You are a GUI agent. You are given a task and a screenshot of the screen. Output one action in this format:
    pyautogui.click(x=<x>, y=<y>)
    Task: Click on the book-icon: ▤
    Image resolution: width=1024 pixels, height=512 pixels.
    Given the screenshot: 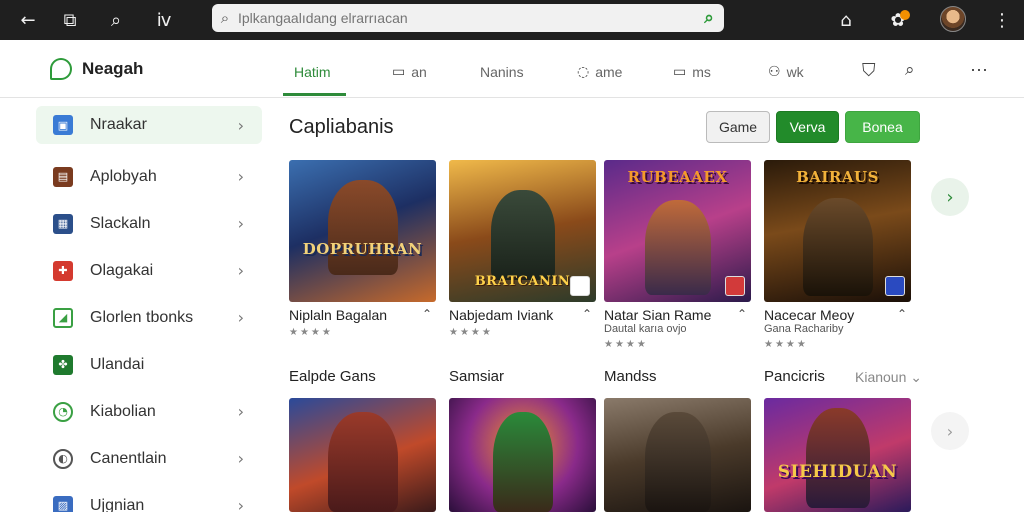 What is the action you would take?
    pyautogui.click(x=63, y=176)
    